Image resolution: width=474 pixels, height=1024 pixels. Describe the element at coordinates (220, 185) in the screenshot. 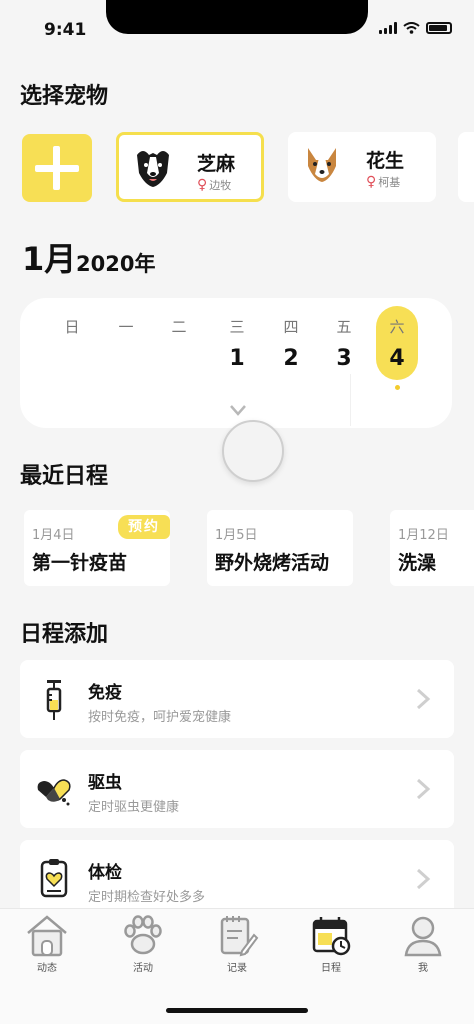

I see `pet-breed-label: 边牧` at that location.